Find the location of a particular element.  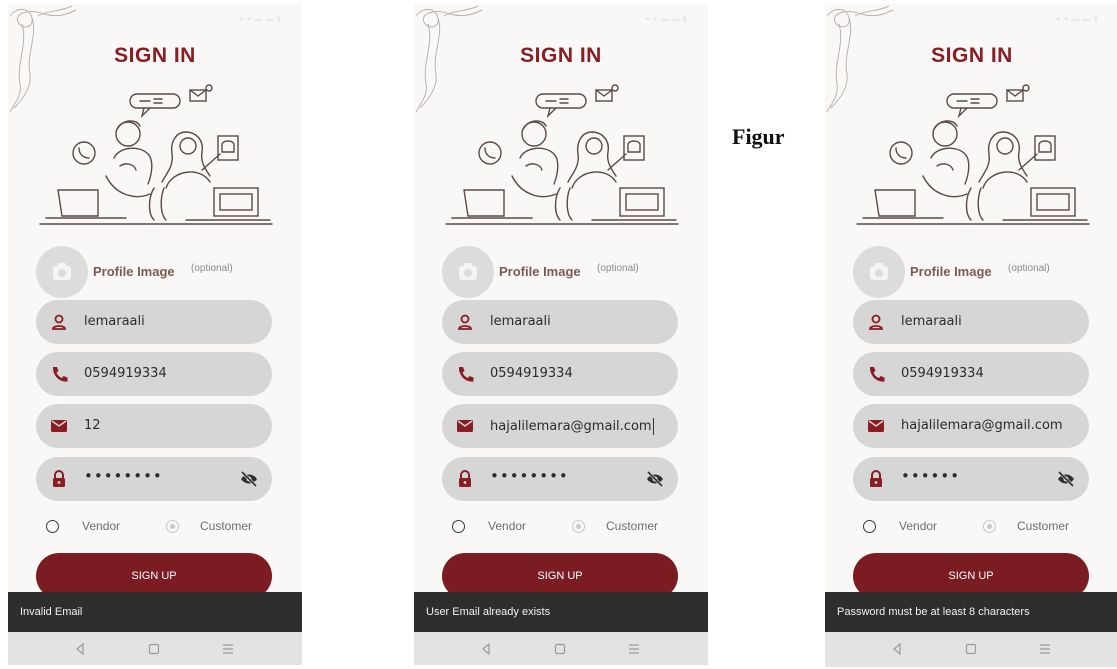

email-field: 12 is located at coordinates (154, 426).